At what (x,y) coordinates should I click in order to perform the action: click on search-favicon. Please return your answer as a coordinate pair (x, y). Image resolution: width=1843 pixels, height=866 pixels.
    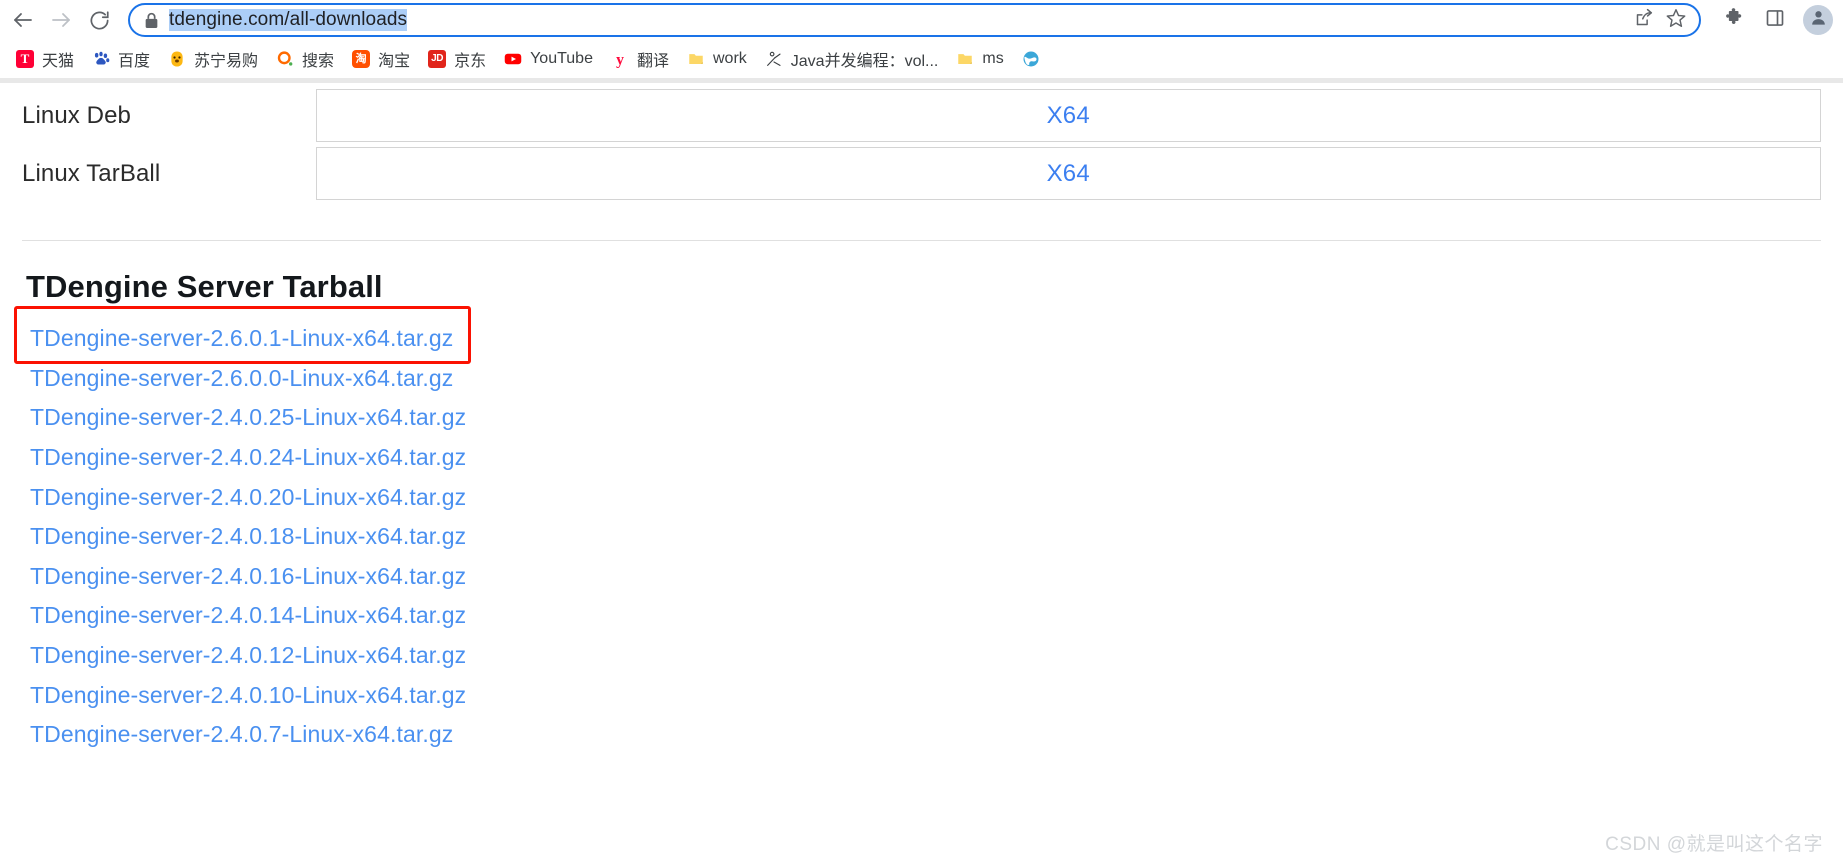
    Looking at the image, I should click on (285, 59).